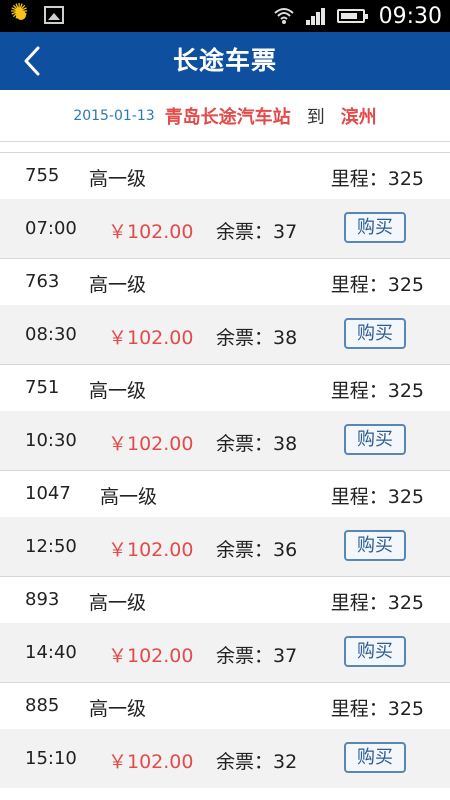 This screenshot has height=800, width=450. I want to click on trip-info-row: 893 高一级 里程：325, so click(225, 600).